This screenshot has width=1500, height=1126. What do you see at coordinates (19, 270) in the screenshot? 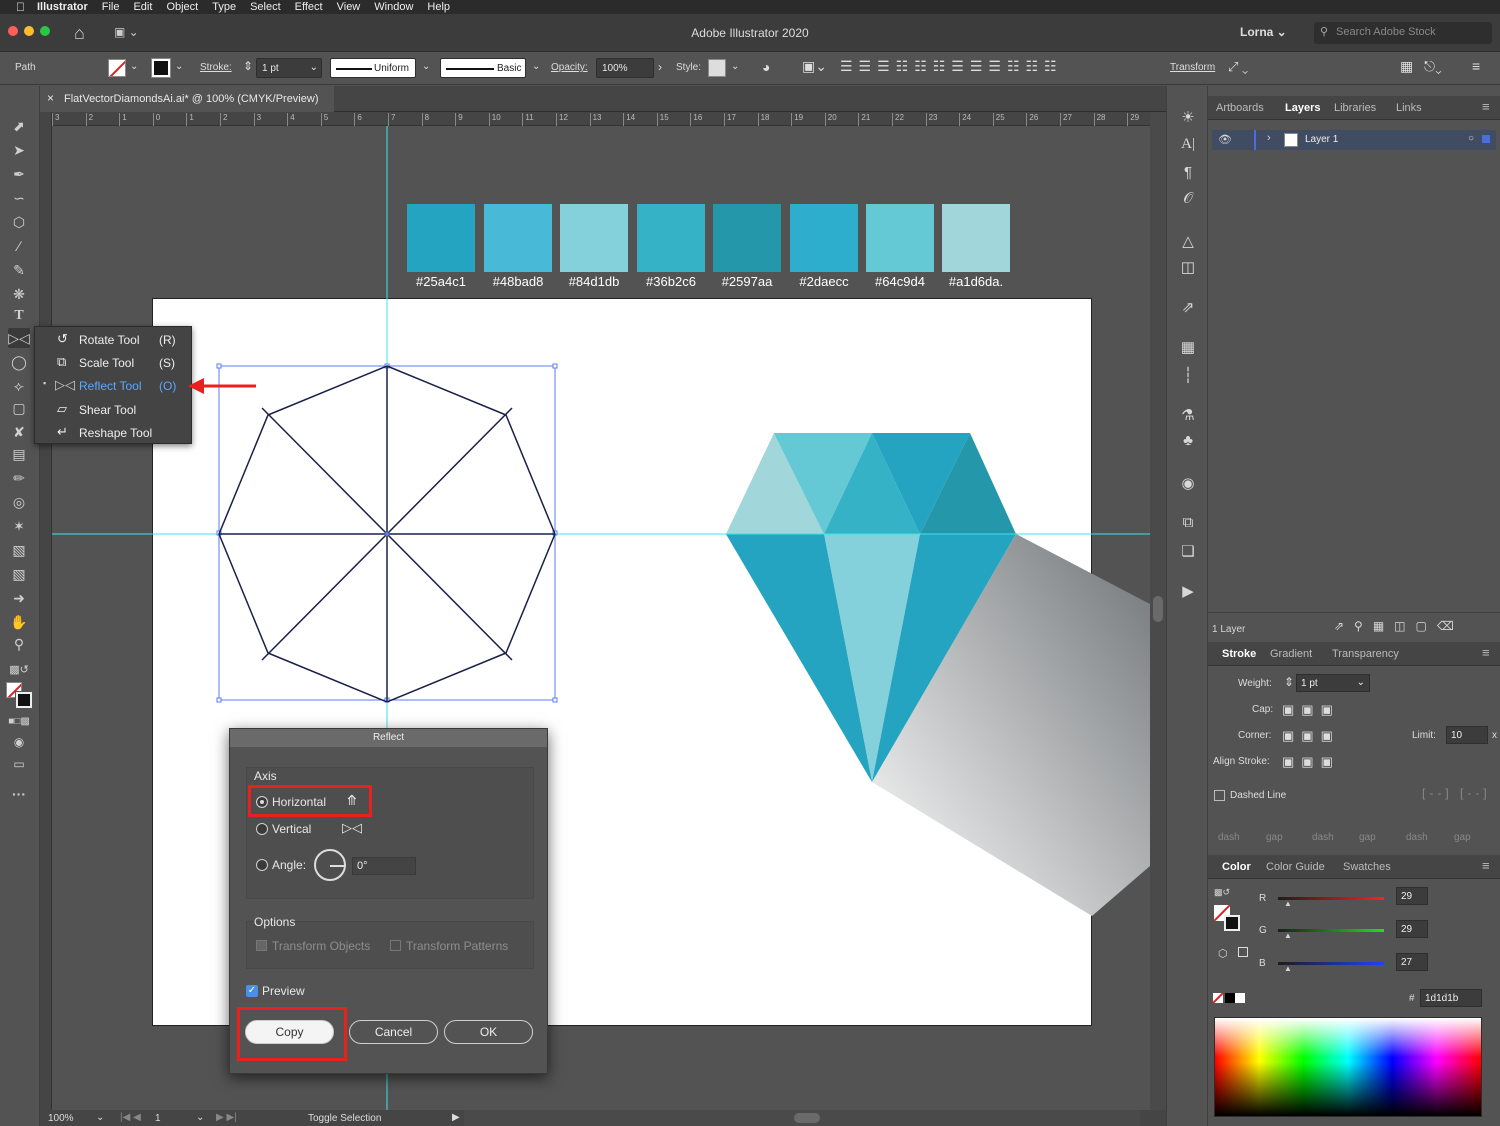
I see `paintbrush-tool-icon: ✎` at bounding box center [19, 270].